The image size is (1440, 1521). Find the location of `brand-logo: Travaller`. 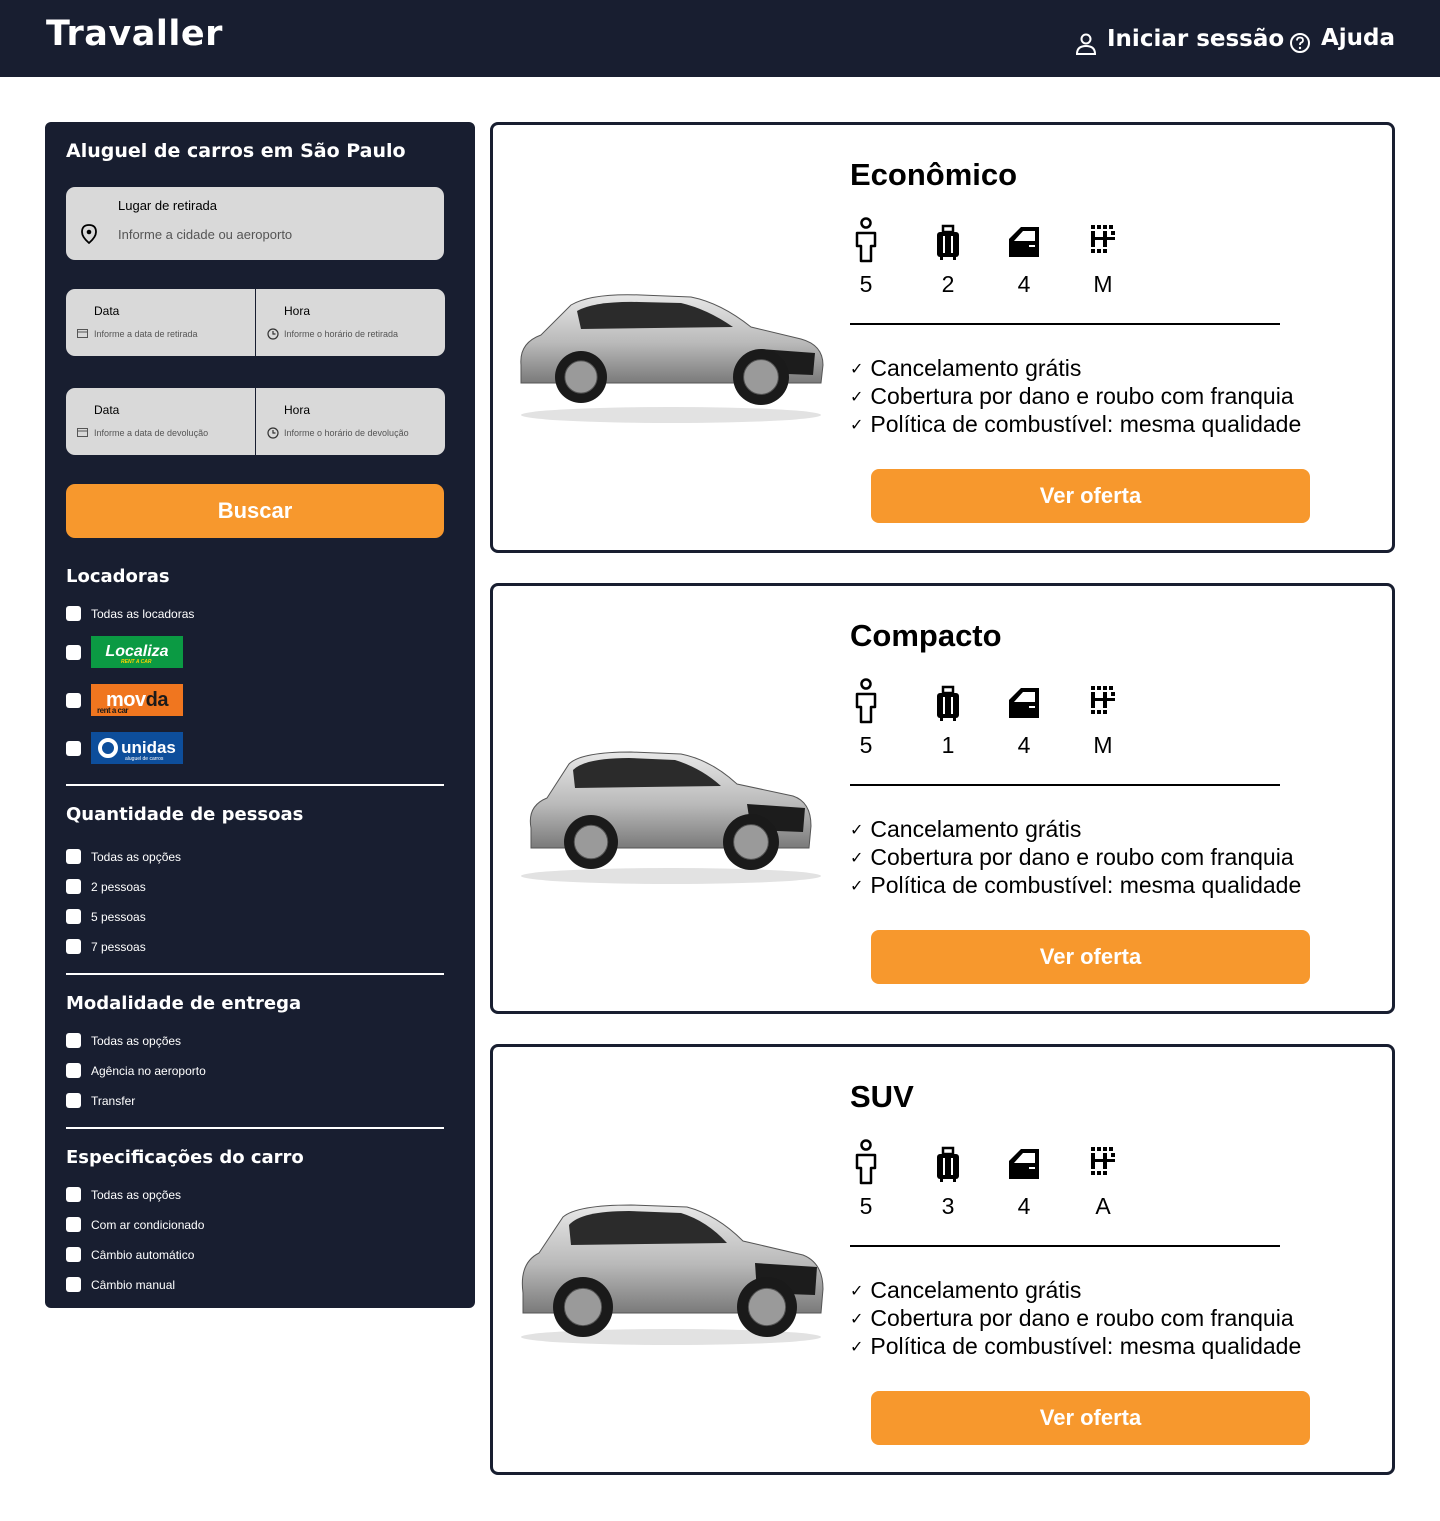

brand-logo: Travaller is located at coordinates (134, 34).